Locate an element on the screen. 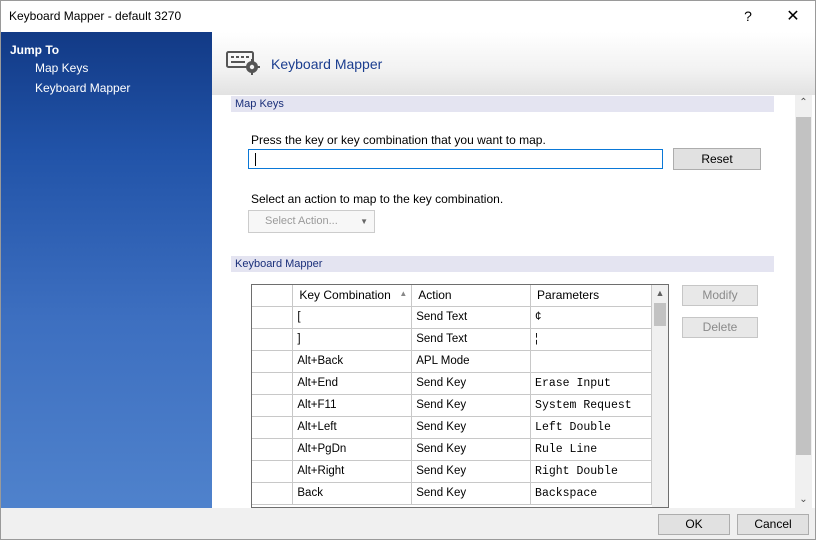  text-caret is located at coordinates (255, 159).